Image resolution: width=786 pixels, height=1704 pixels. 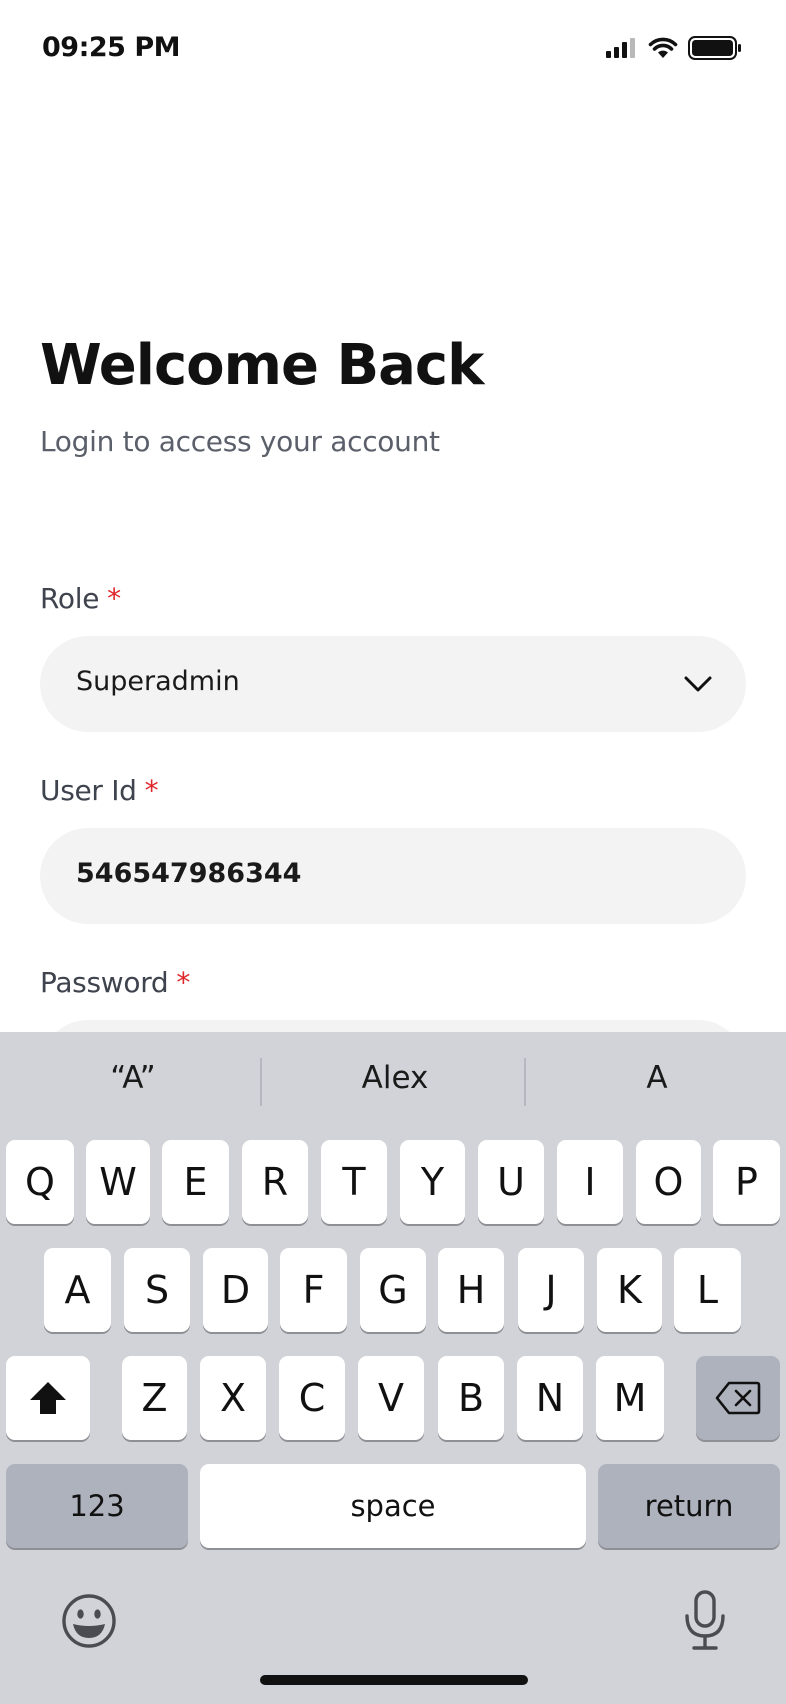 I want to click on key-p: P, so click(x=746, y=1182).